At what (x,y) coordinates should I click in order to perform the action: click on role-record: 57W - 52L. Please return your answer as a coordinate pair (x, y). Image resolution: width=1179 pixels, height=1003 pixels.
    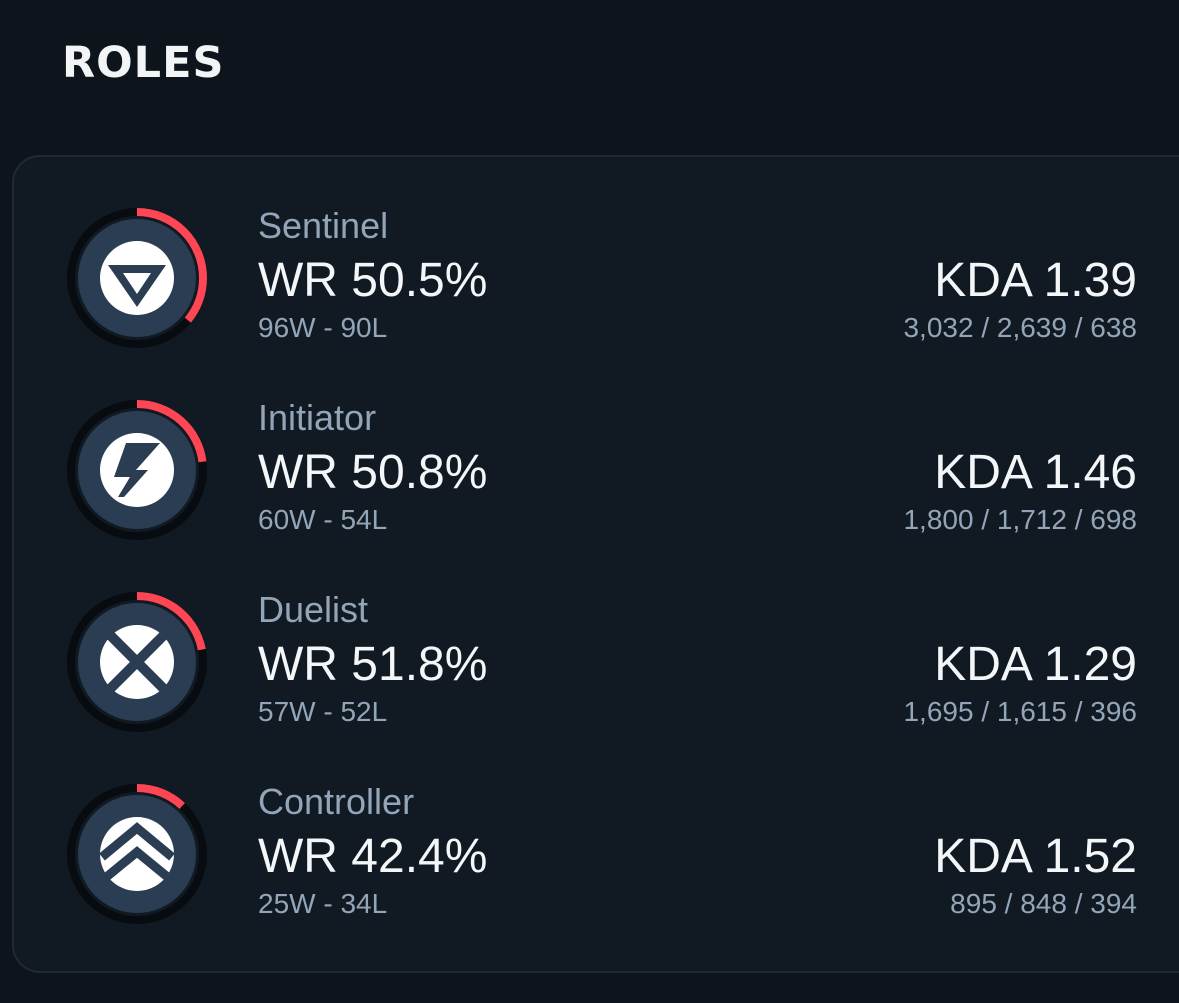
    Looking at the image, I should click on (323, 711).